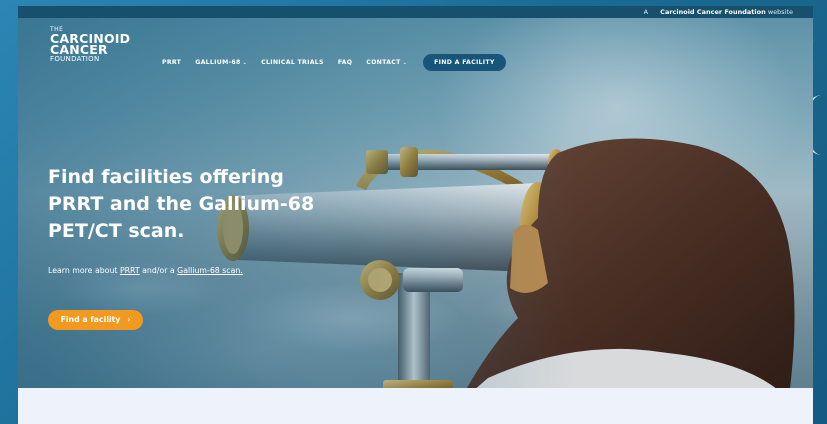  What do you see at coordinates (130, 270) in the screenshot?
I see `prrt-link: PRRT` at bounding box center [130, 270].